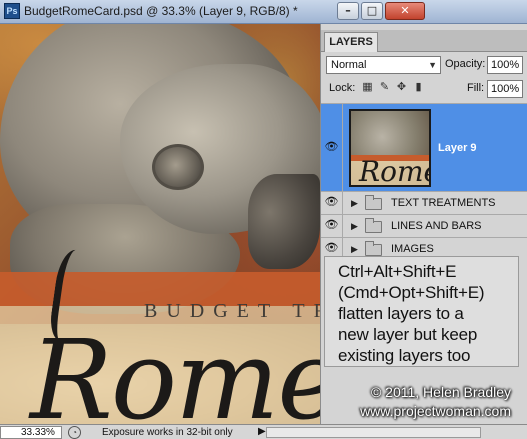  I want to click on layer-row-layer-9: 👁 Rome Layer 9, so click(424, 147).